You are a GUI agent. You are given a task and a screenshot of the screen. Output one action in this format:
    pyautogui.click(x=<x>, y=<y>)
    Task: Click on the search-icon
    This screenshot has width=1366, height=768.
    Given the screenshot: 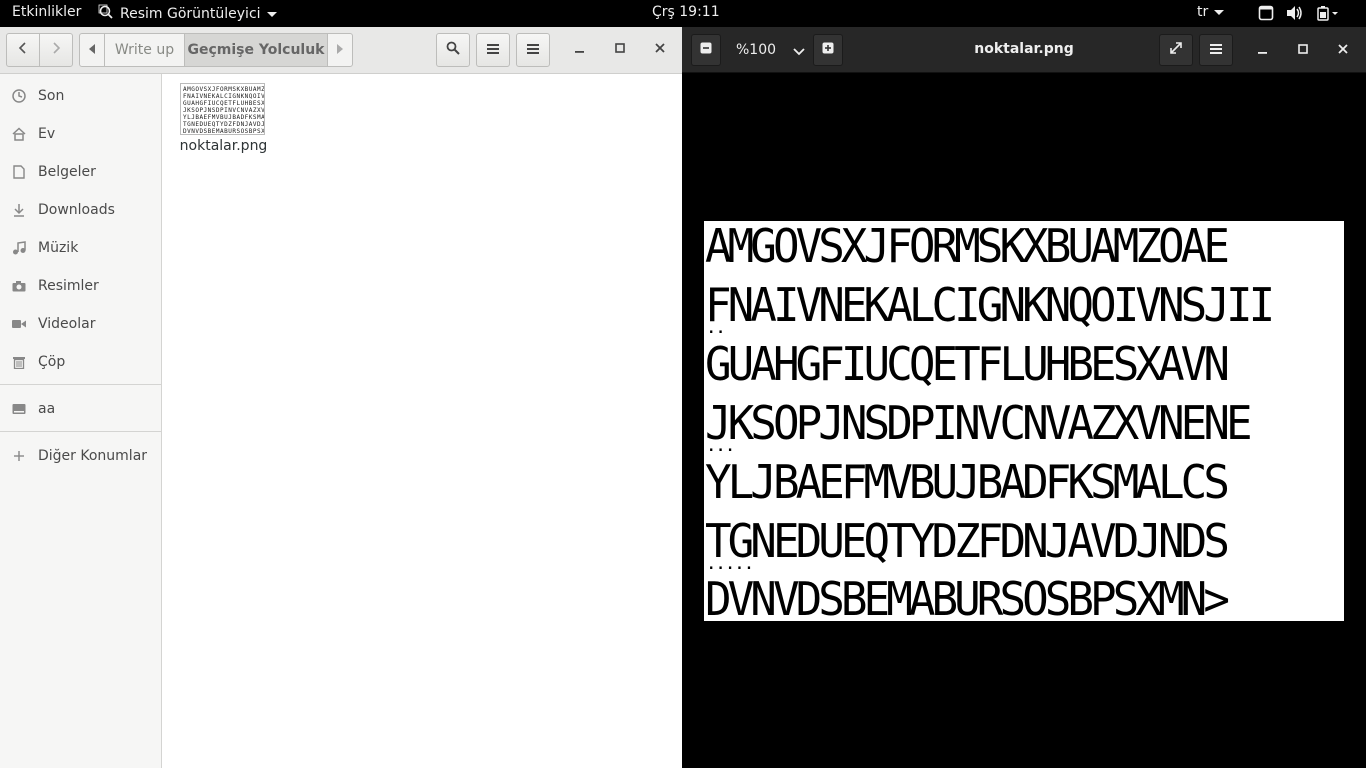 What is the action you would take?
    pyautogui.click(x=453, y=50)
    